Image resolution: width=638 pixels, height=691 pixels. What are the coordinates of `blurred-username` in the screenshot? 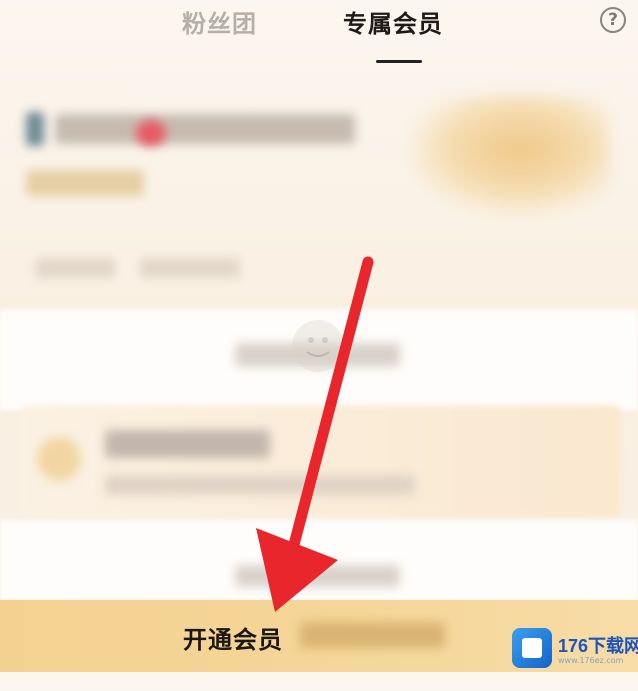 It's located at (205, 129).